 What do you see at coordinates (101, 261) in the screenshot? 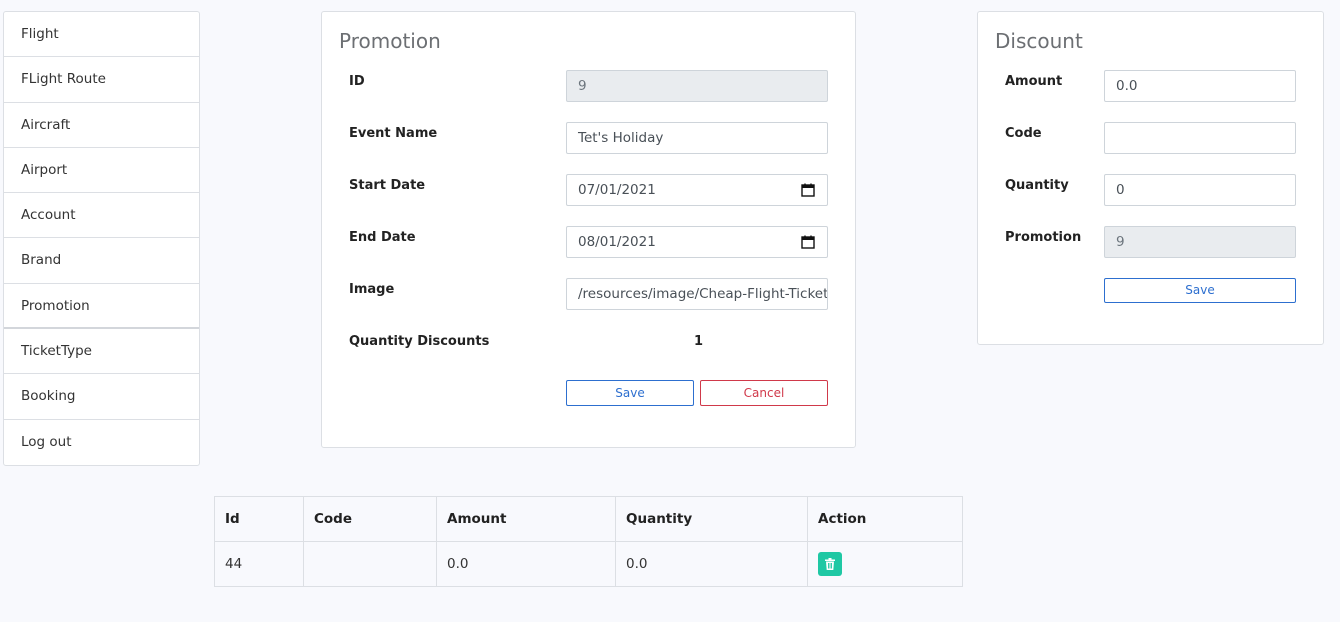
I see `sidebar-item-brand: Brand` at bounding box center [101, 261].